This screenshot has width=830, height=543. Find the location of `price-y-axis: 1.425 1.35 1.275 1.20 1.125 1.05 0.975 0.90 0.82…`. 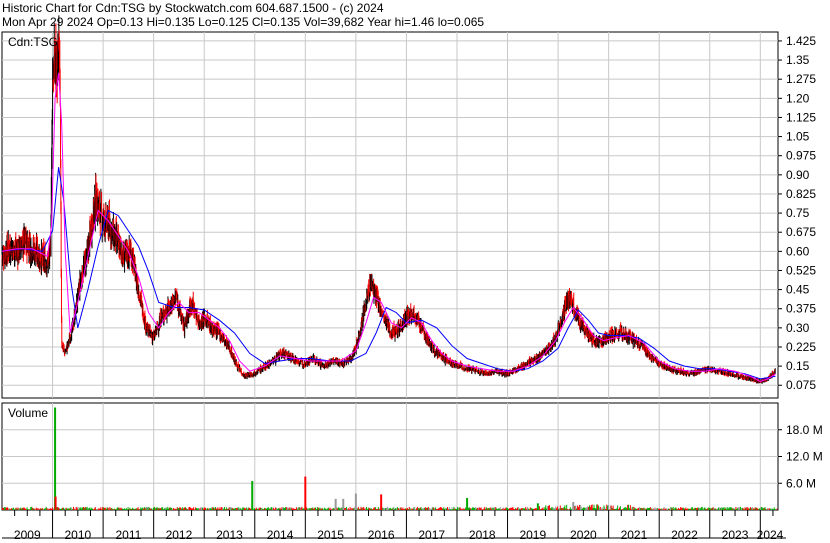

price-y-axis: 1.425 1.35 1.275 1.20 1.125 1.05 0.975 0.90 0.82… is located at coordinates (797, 213).